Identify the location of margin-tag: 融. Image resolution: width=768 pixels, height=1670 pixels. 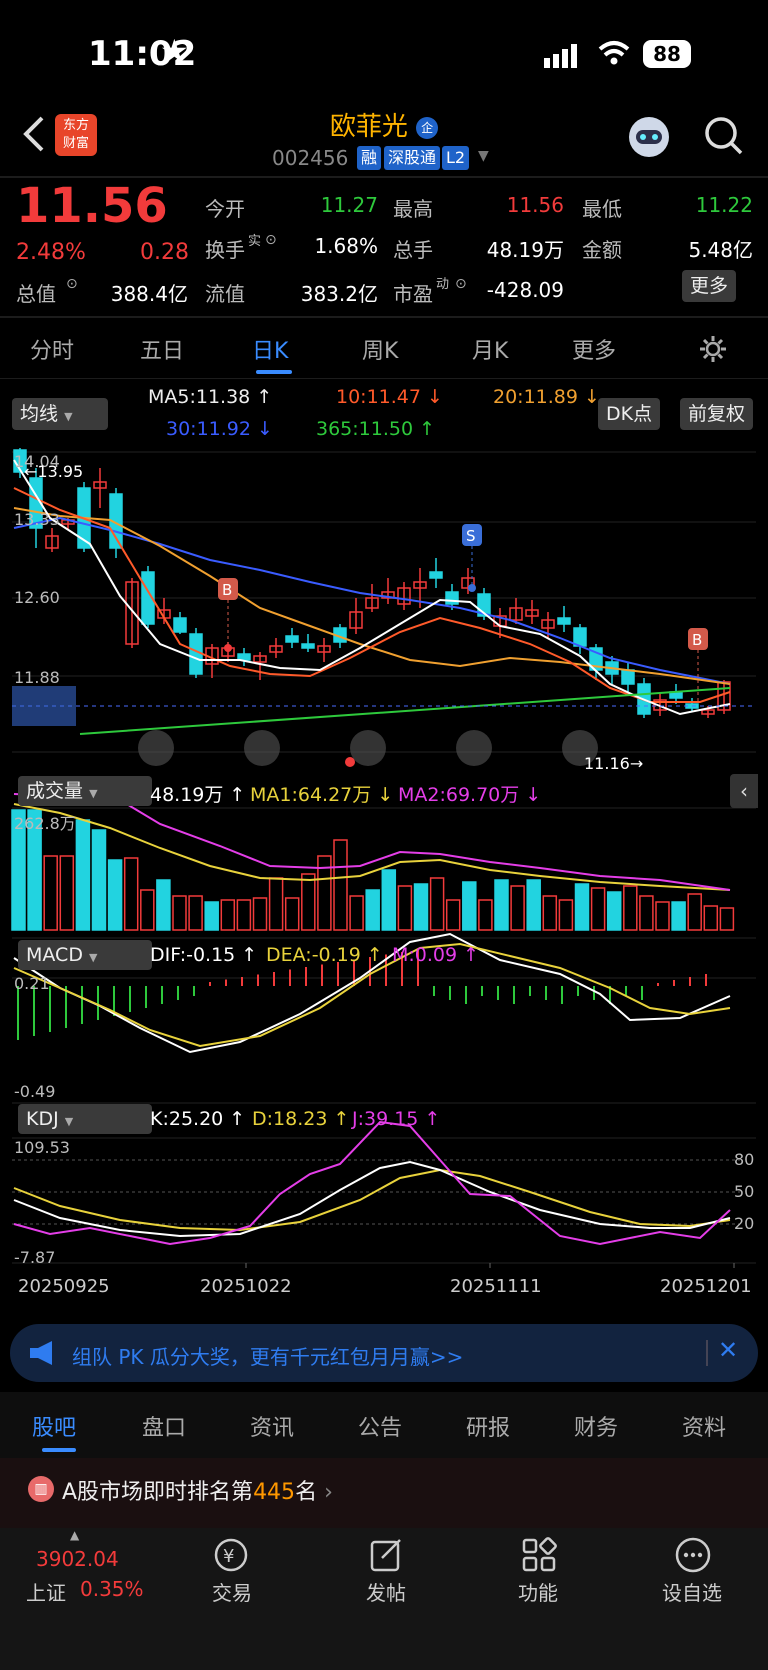
(369, 158).